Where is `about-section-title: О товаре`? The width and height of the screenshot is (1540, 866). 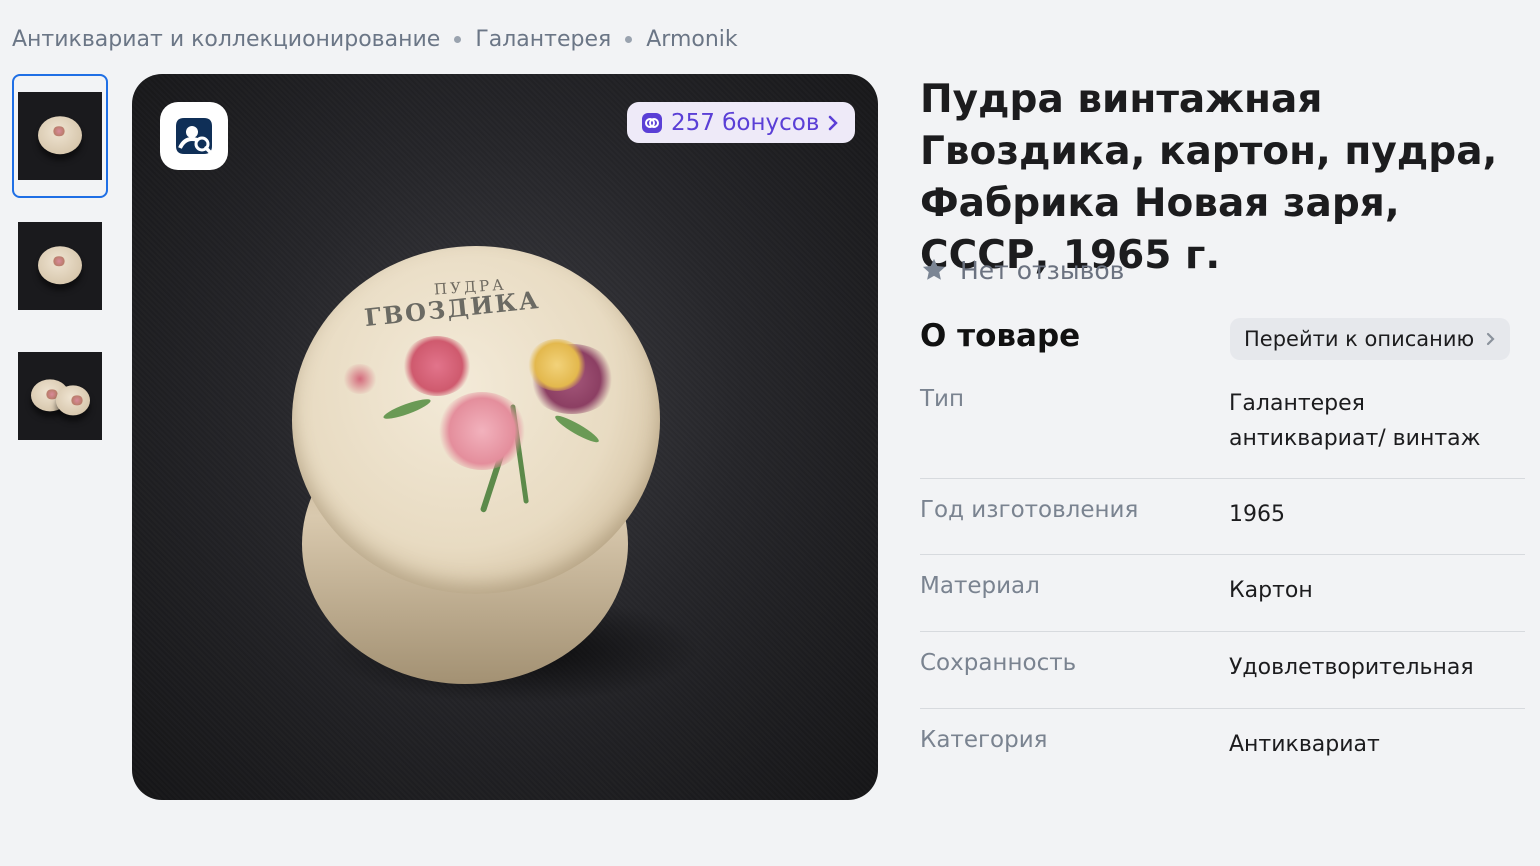
about-section-title: О товаре is located at coordinates (1000, 336).